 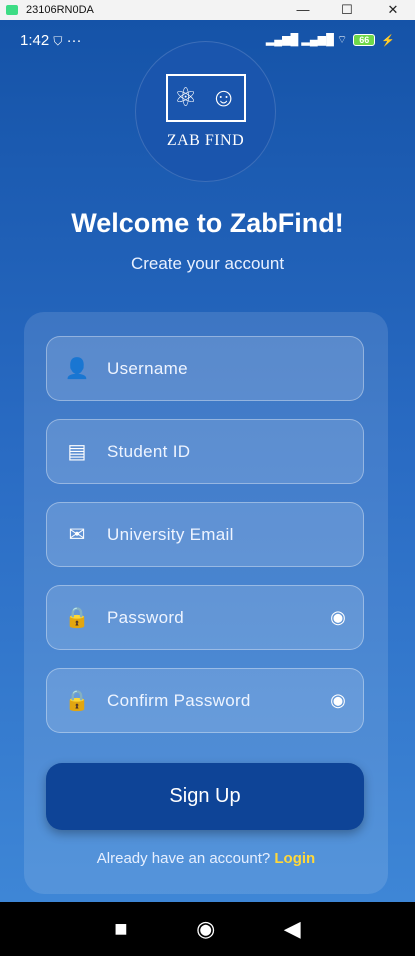 What do you see at coordinates (77, 369) in the screenshot?
I see `account-circle-icon: 👤` at bounding box center [77, 369].